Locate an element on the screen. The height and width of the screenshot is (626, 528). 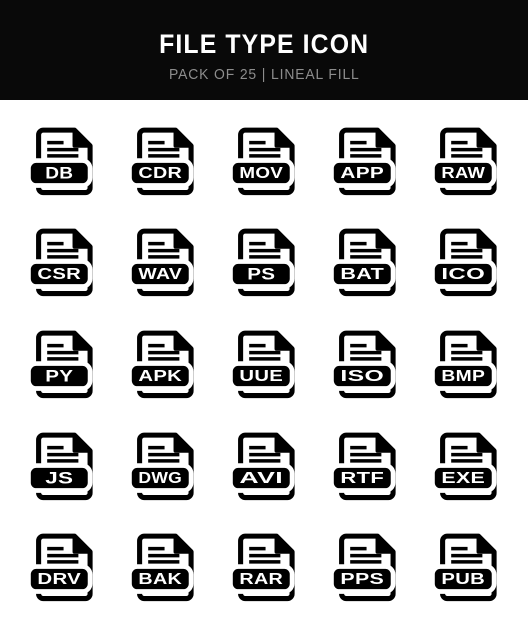
extension-label: BAT is located at coordinates (362, 274).